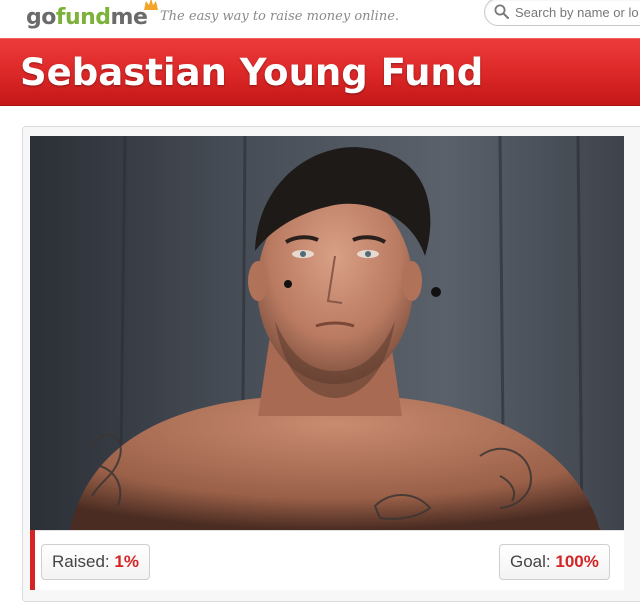  I want to click on raised-value: 1%, so click(126, 561).